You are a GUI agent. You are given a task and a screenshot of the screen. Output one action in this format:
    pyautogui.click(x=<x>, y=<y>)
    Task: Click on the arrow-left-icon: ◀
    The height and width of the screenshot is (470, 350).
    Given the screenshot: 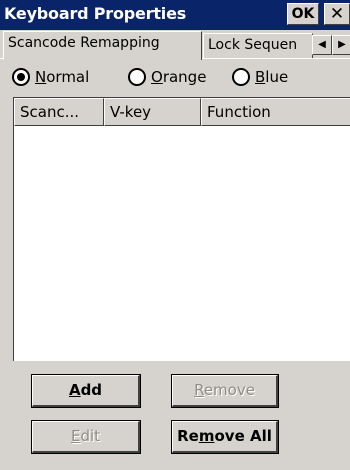 What is the action you would take?
    pyautogui.click(x=322, y=44)
    